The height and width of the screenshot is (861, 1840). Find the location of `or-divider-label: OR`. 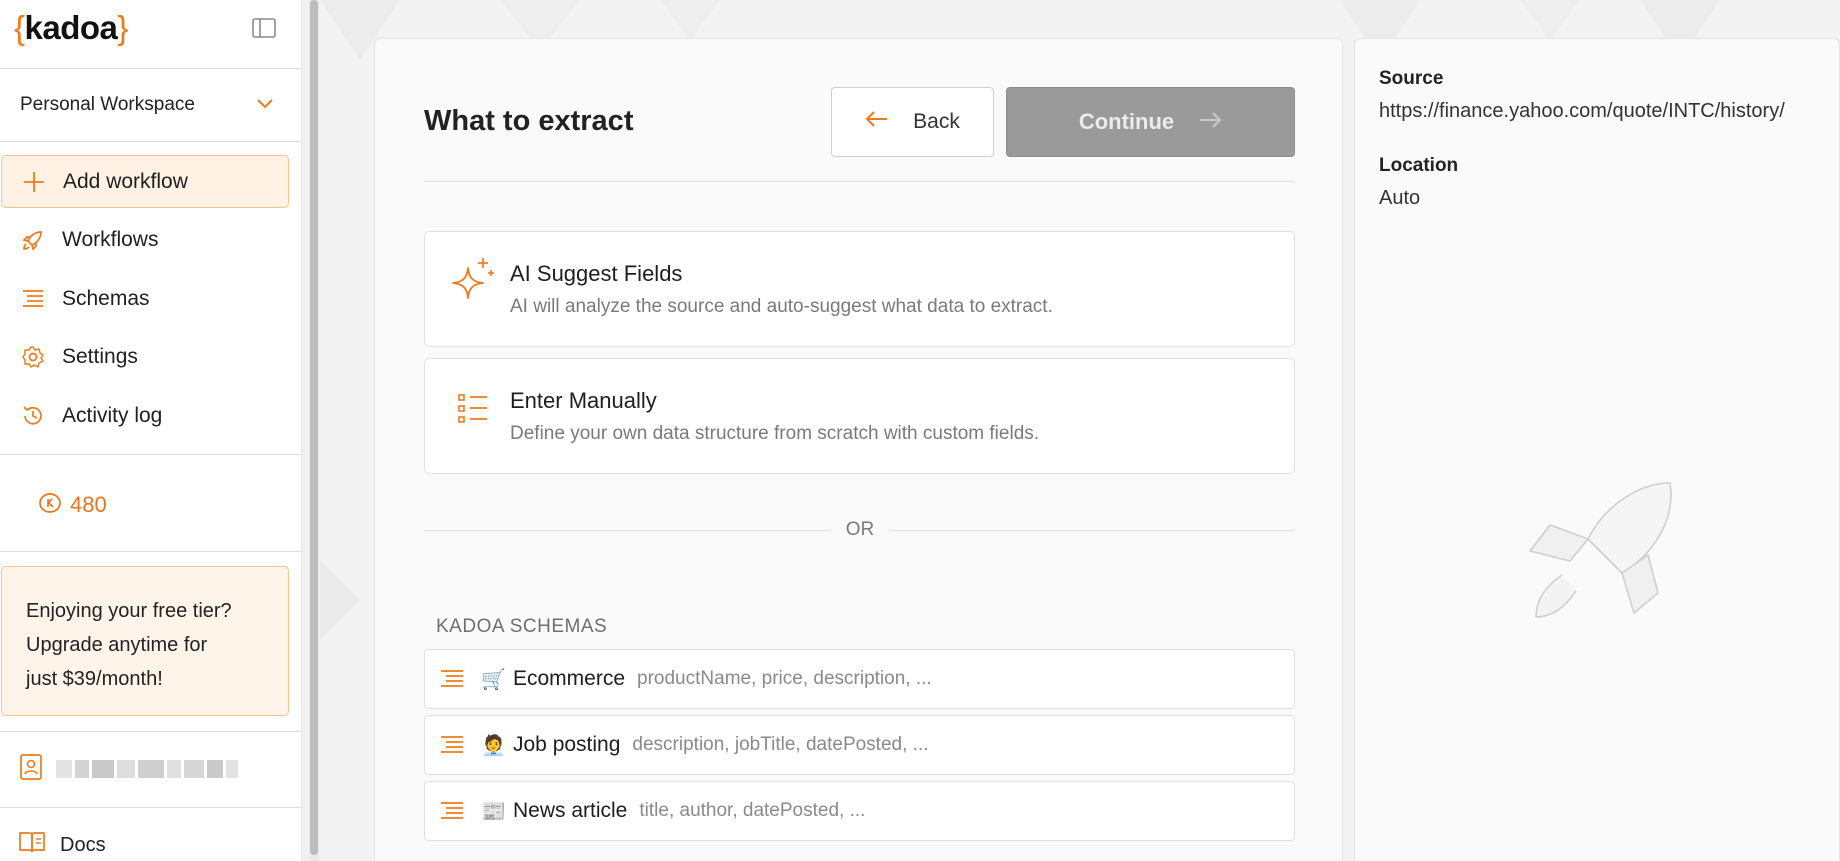

or-divider-label: OR is located at coordinates (860, 530).